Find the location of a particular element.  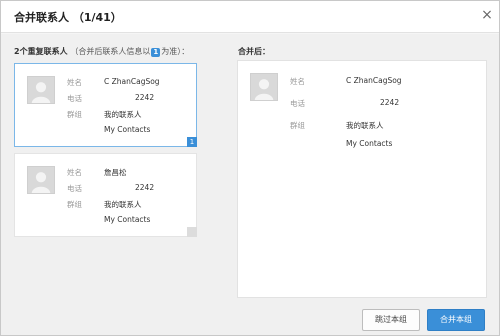

dialog-title: 合并联系人 （1/41） is located at coordinates (68, 17).